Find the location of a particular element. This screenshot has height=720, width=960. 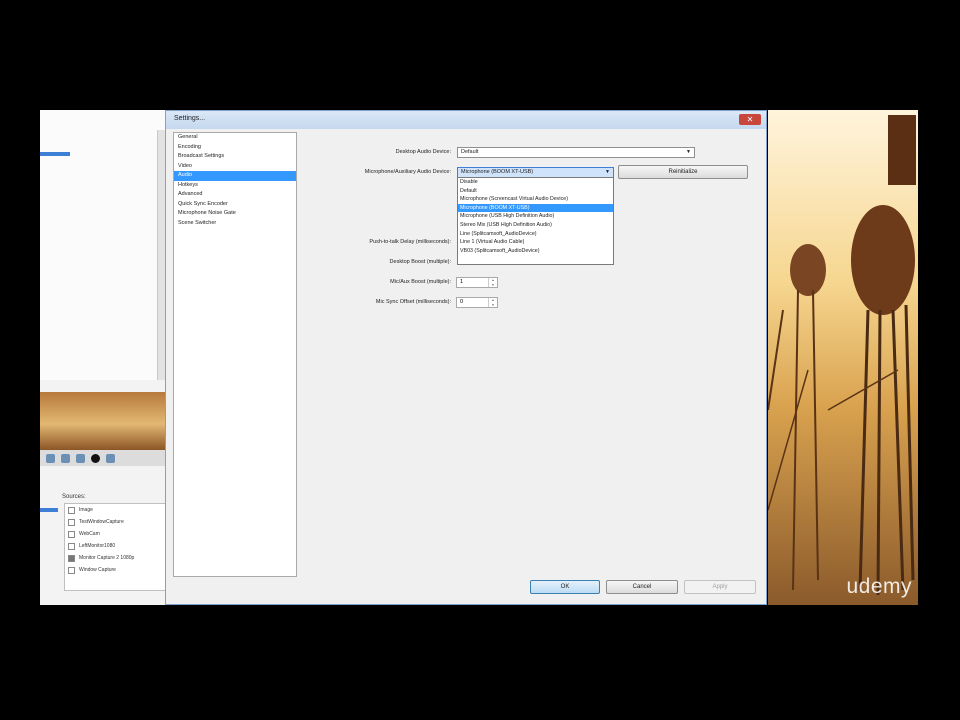

category-microphone-noise-gate: Microphone Noise Gate is located at coordinates (235, 214).